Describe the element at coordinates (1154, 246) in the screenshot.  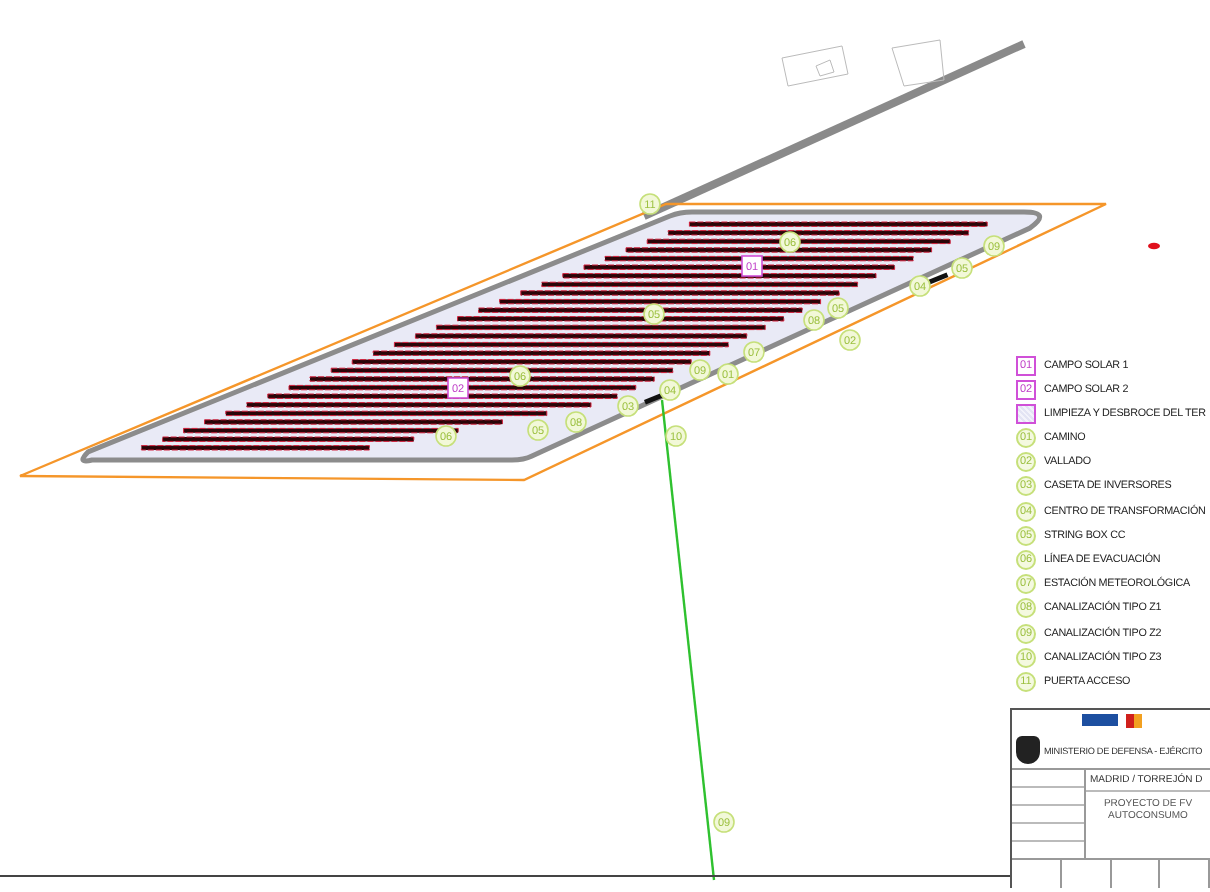
I see `dot-icon` at that location.